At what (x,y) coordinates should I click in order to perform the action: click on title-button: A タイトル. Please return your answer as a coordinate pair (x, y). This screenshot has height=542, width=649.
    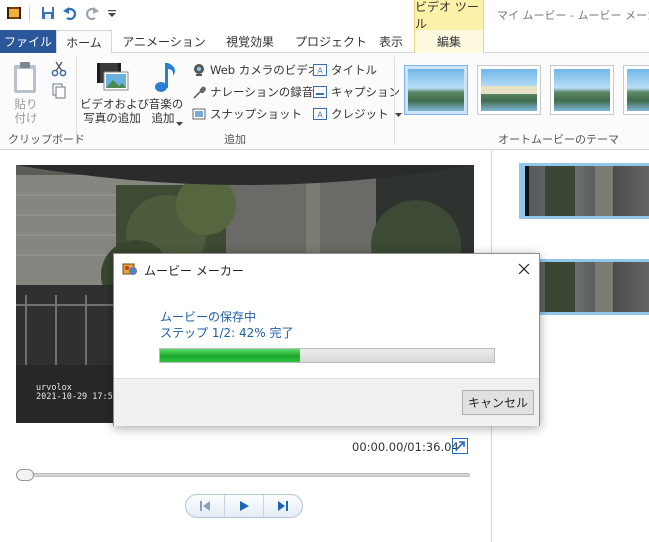
    Looking at the image, I should click on (345, 70).